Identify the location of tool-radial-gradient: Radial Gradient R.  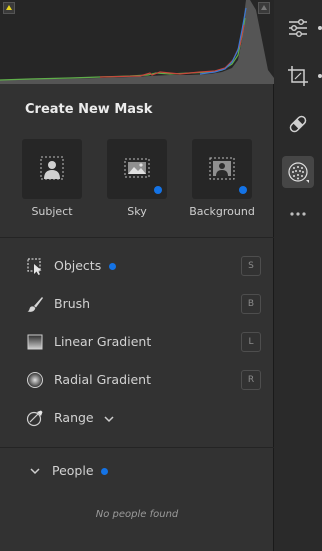
(137, 380).